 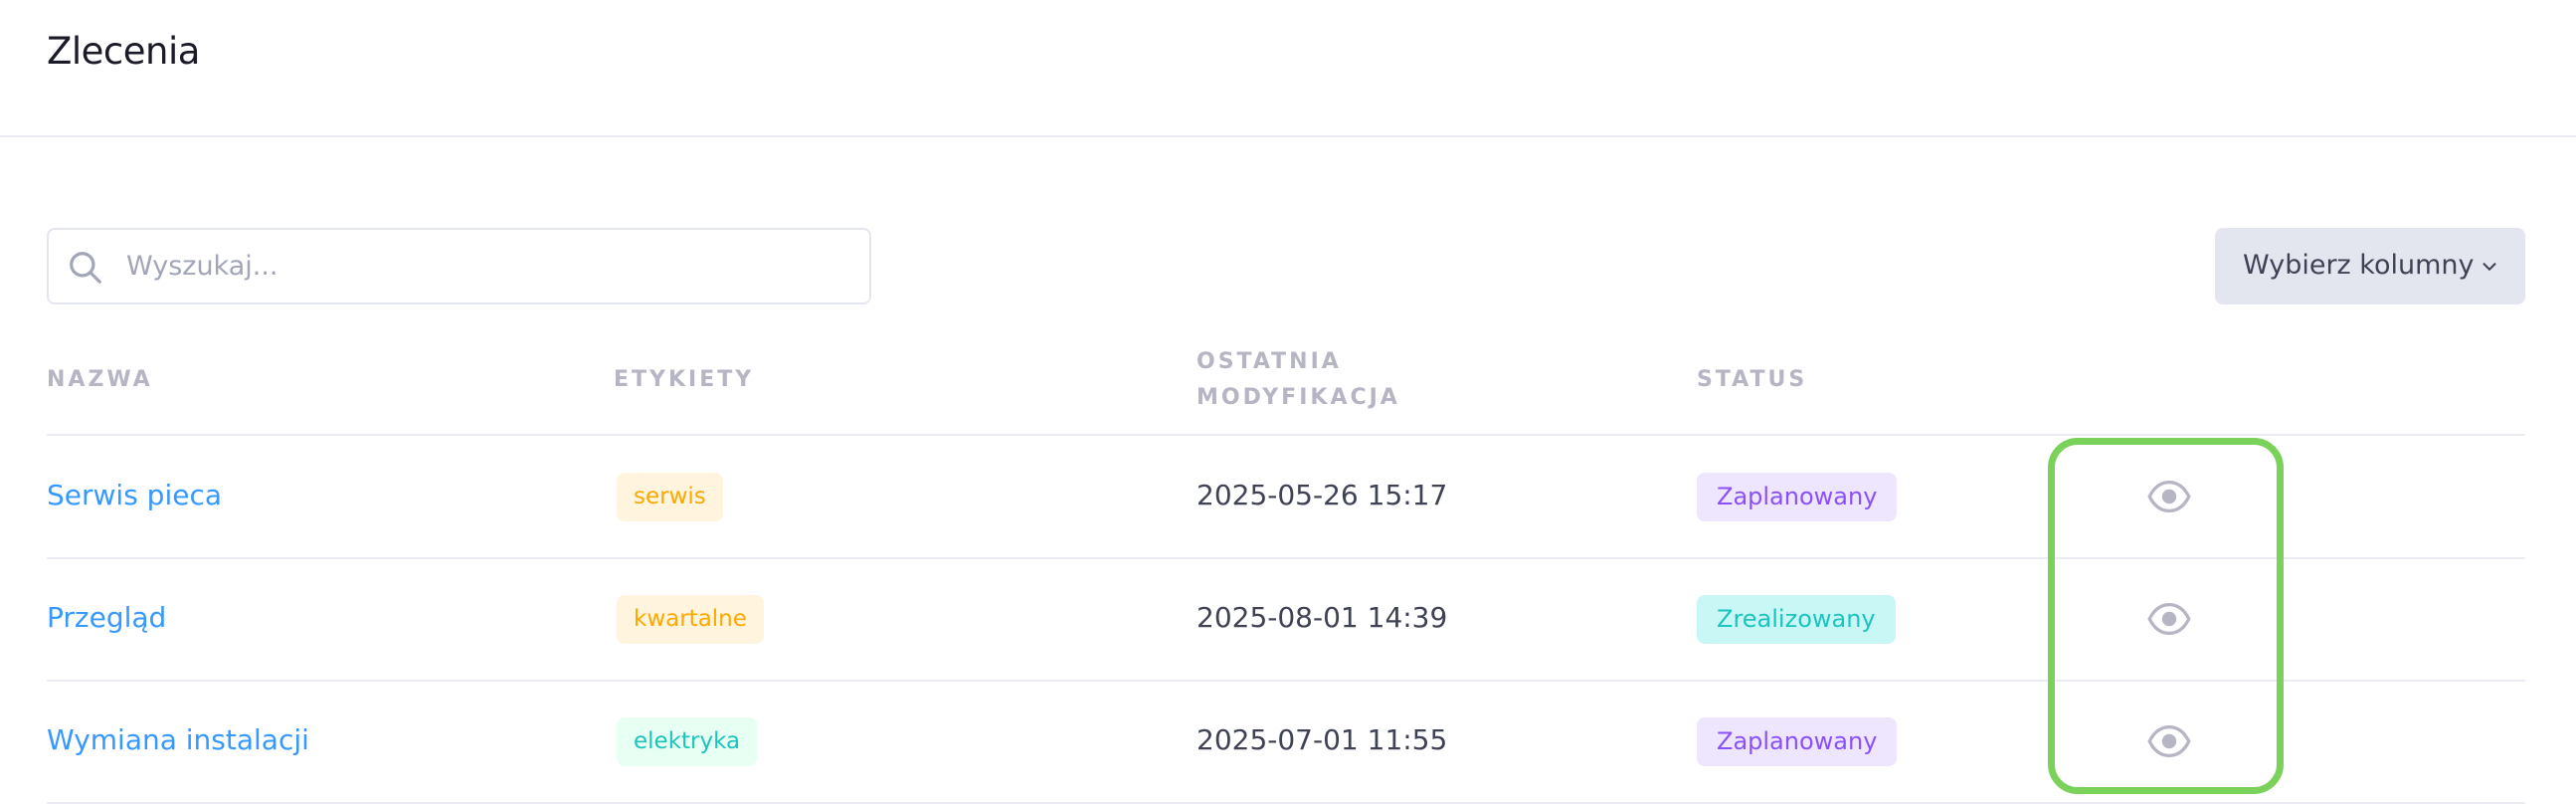 What do you see at coordinates (134, 495) in the screenshot?
I see `order-name-link: Serwis pieca` at bounding box center [134, 495].